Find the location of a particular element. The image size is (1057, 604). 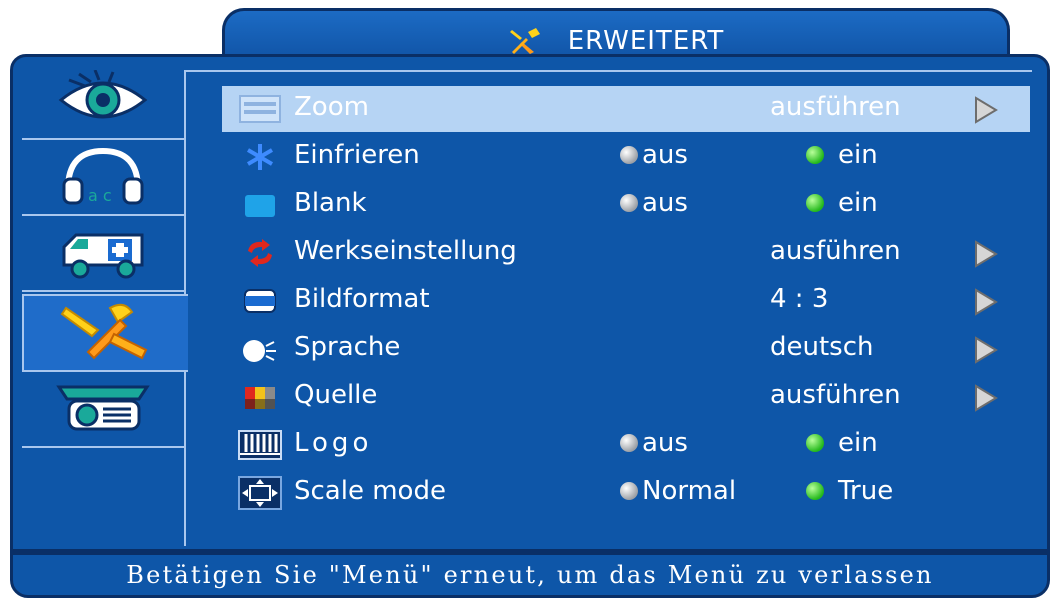

menu-item-label: Werkseinstellung is located at coordinates (405, 251).